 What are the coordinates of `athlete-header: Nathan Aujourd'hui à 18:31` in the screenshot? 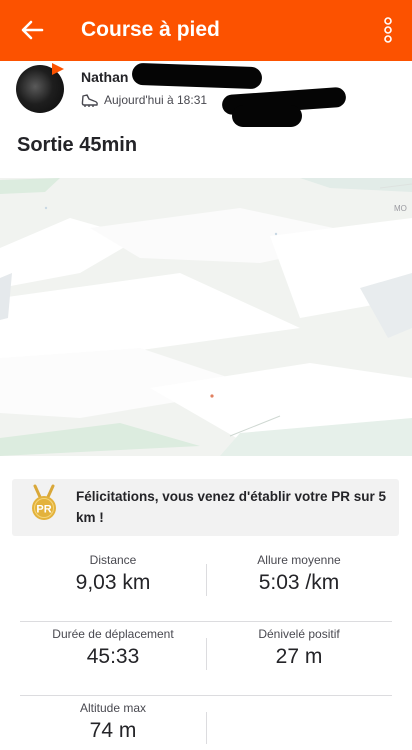 It's located at (206, 94).